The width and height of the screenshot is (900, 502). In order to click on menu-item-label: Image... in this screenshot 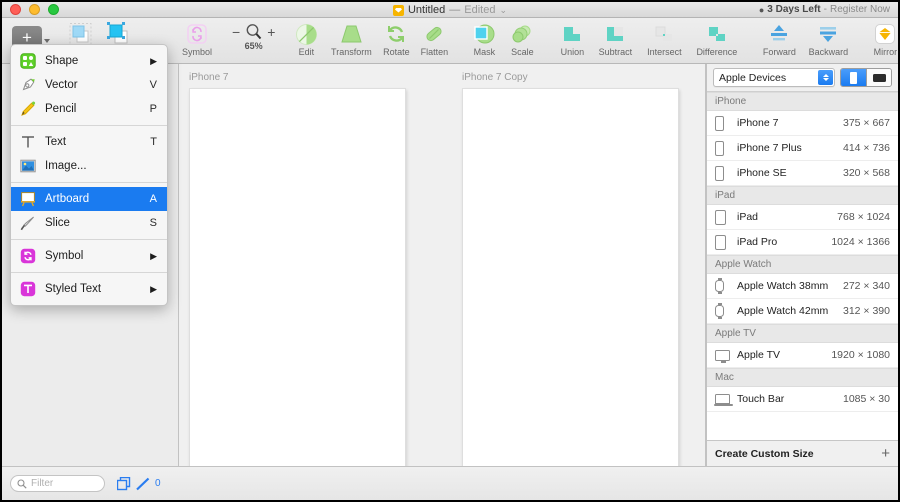, I will do `click(66, 166)`.